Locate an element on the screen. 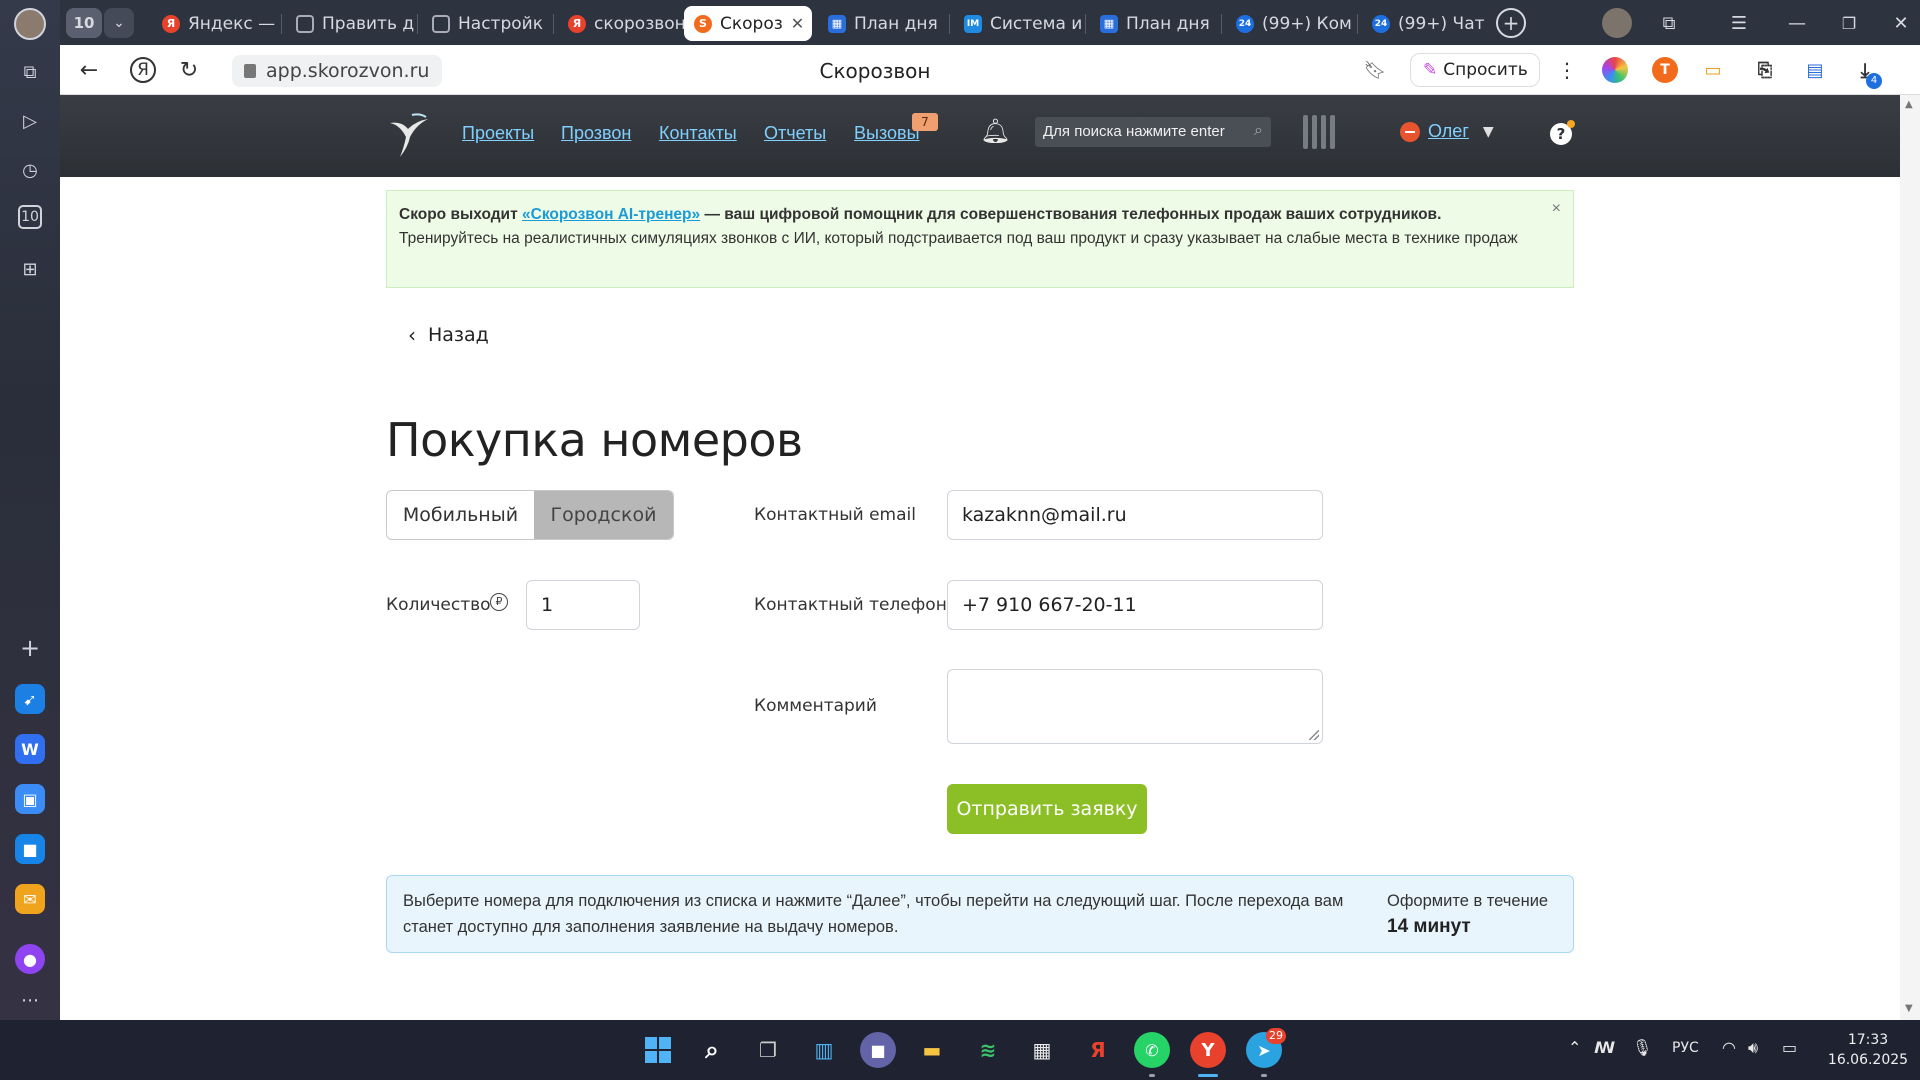 The height and width of the screenshot is (1080, 1920). teams-icon: ■ is located at coordinates (878, 1050).